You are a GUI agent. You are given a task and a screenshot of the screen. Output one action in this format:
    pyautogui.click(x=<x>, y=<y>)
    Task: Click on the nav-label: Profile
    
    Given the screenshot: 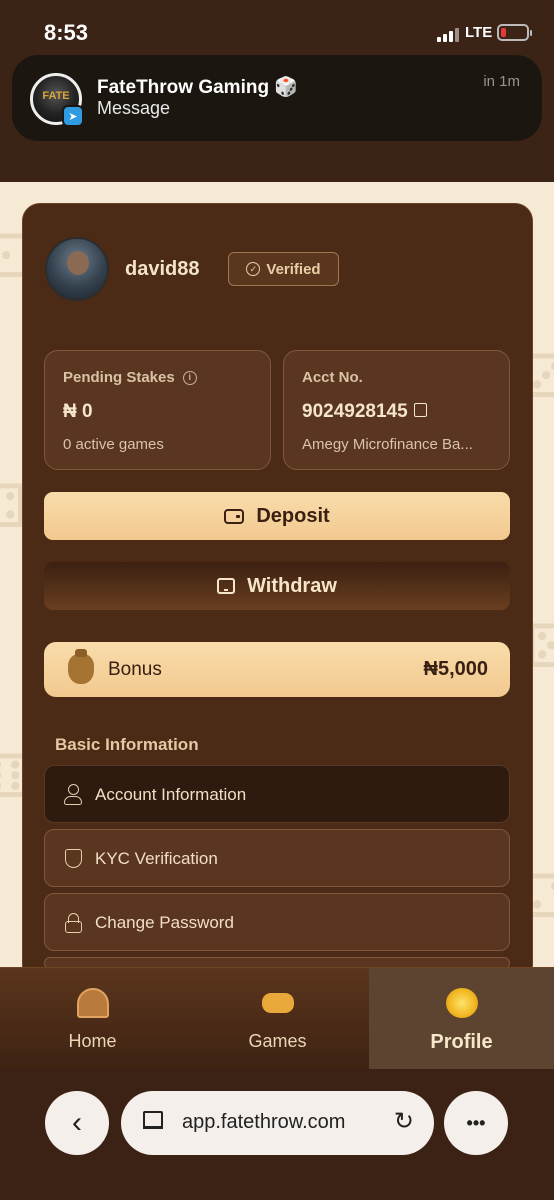 What is the action you would take?
    pyautogui.click(x=461, y=1042)
    